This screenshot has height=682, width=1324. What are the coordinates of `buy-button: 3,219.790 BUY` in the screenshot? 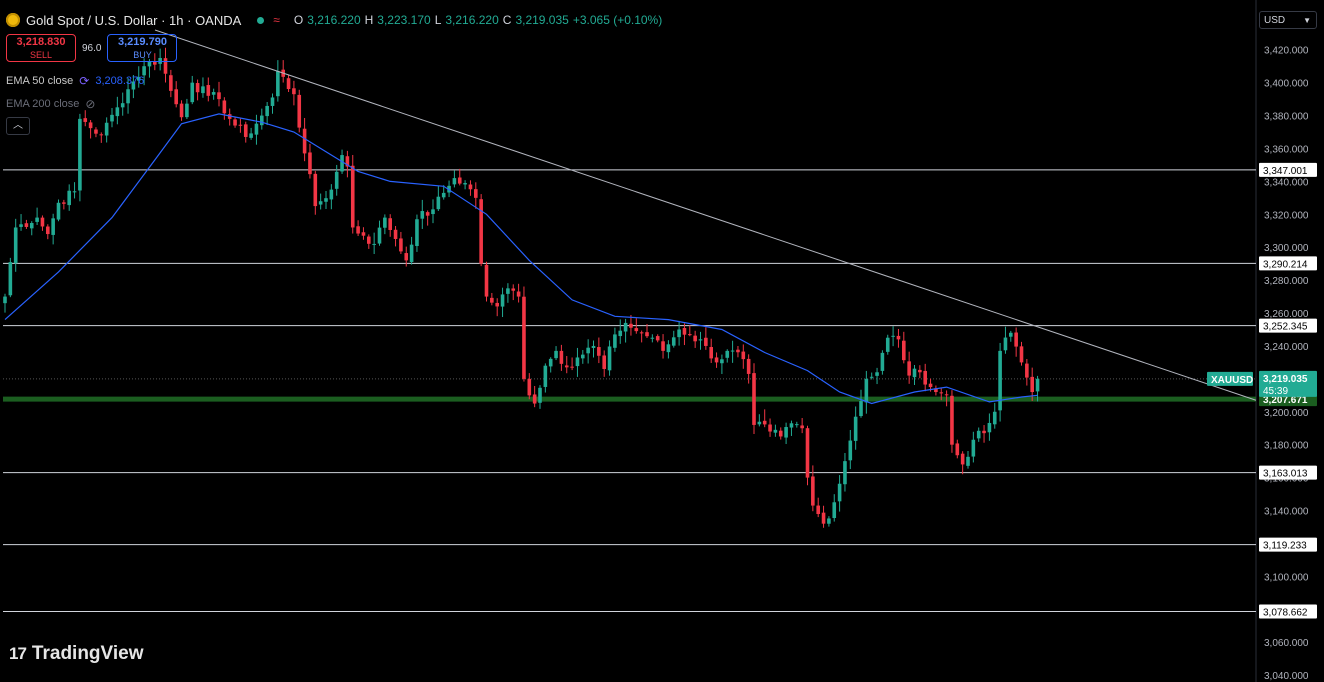 It's located at (142, 48).